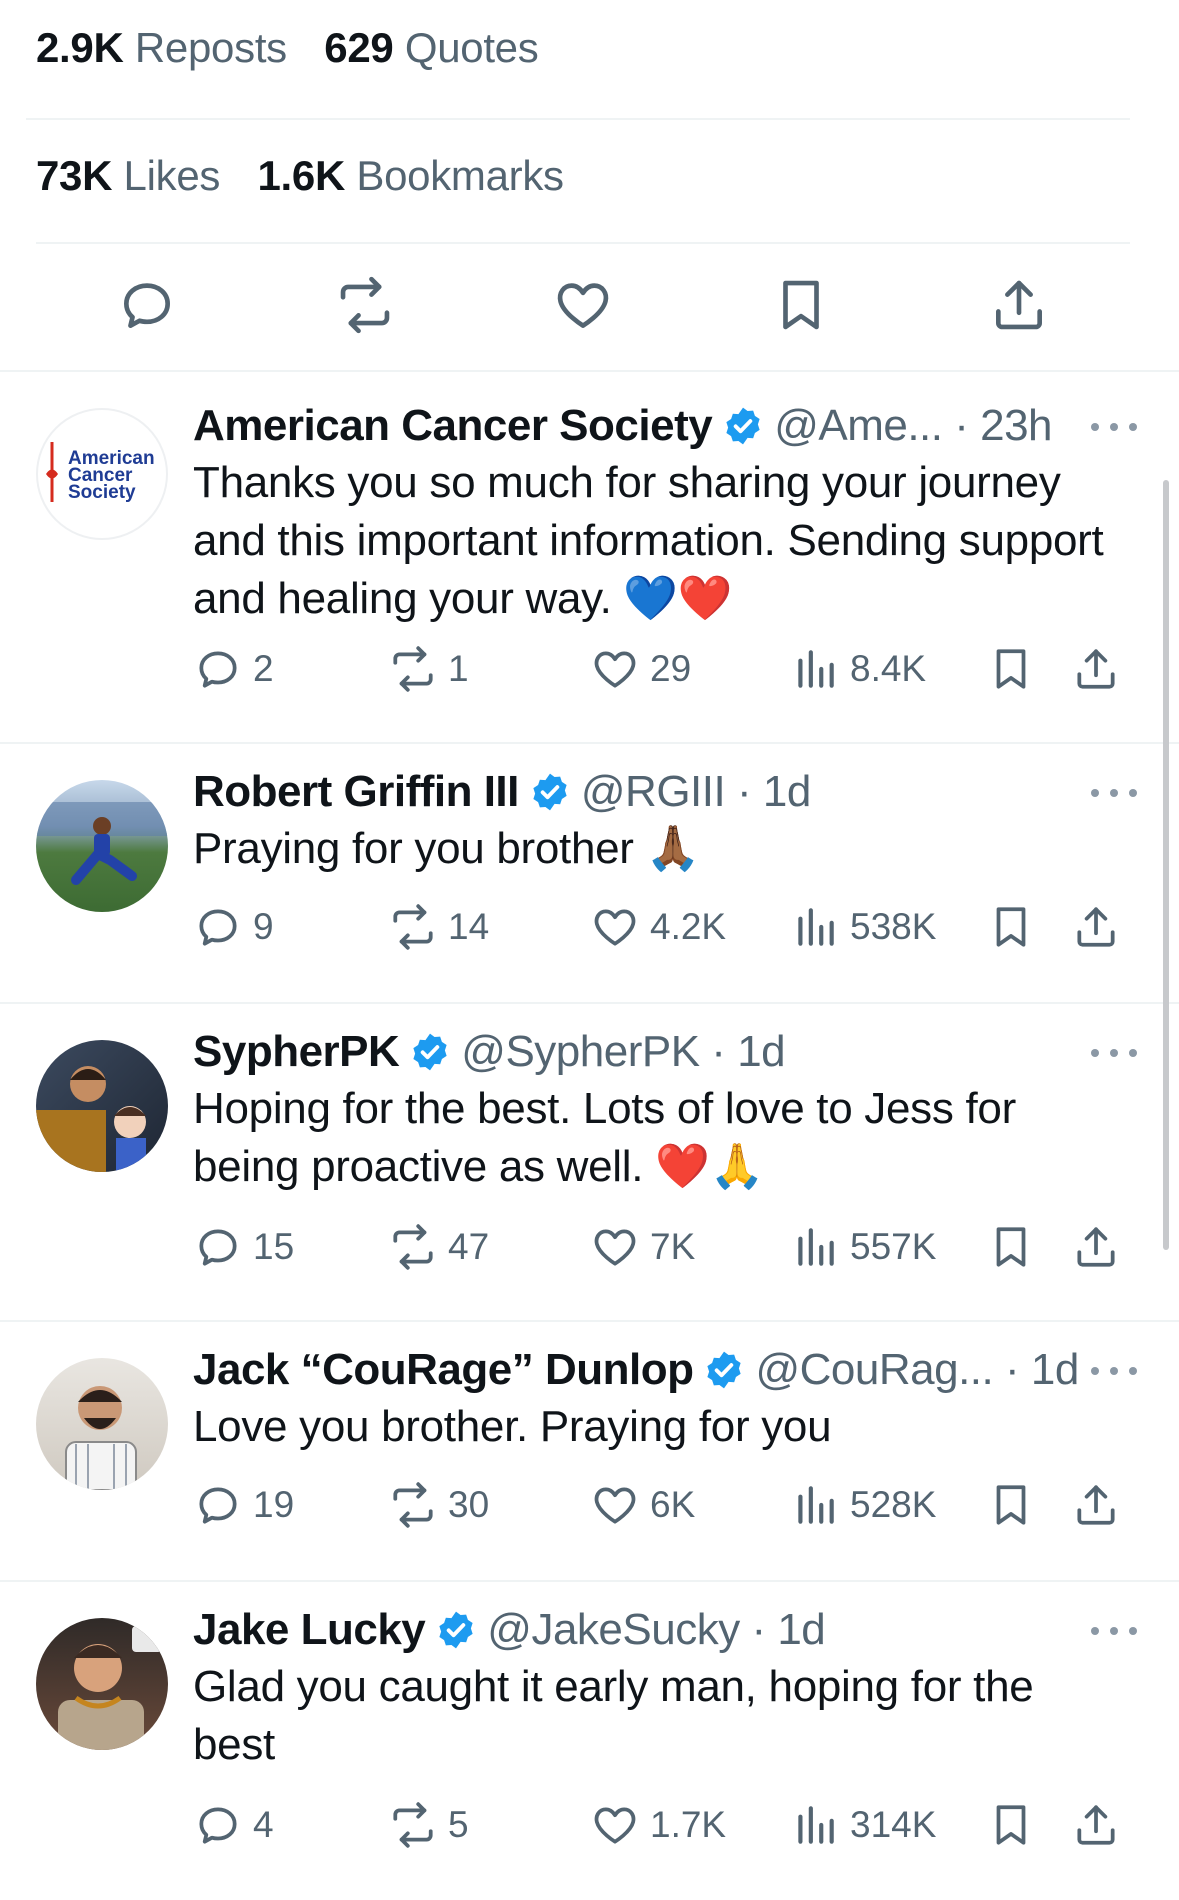 The width and height of the screenshot is (1179, 1900). I want to click on repost-icon, so click(413, 1825).